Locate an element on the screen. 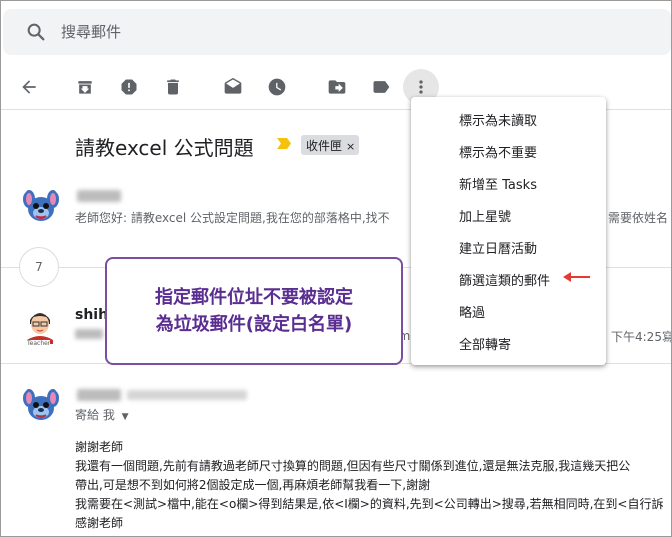 The height and width of the screenshot is (537, 672). search-input: 搜尋郵件 is located at coordinates (91, 31).